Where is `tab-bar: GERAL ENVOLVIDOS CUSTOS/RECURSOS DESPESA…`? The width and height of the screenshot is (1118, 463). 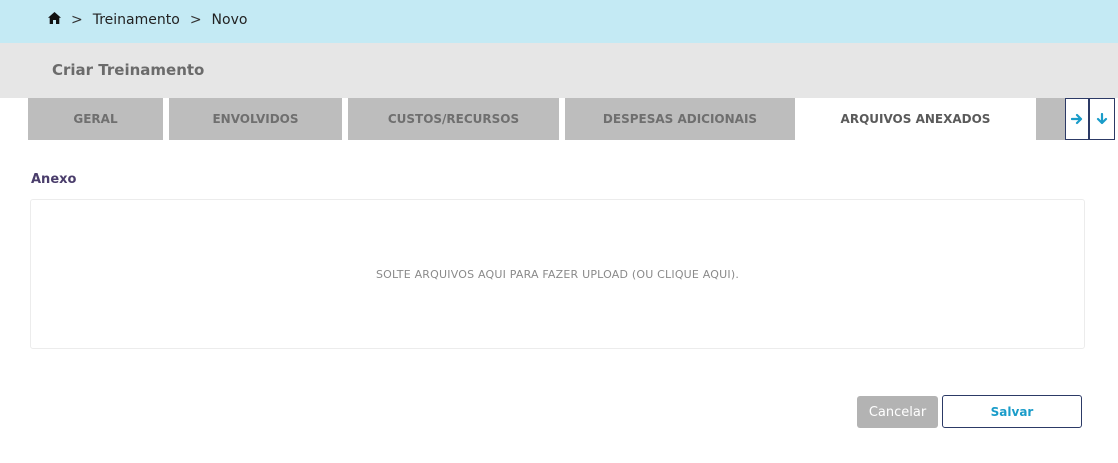
tab-bar: GERAL ENVOLVIDOS CUSTOS/RECURSOS DESPESA… is located at coordinates (559, 119).